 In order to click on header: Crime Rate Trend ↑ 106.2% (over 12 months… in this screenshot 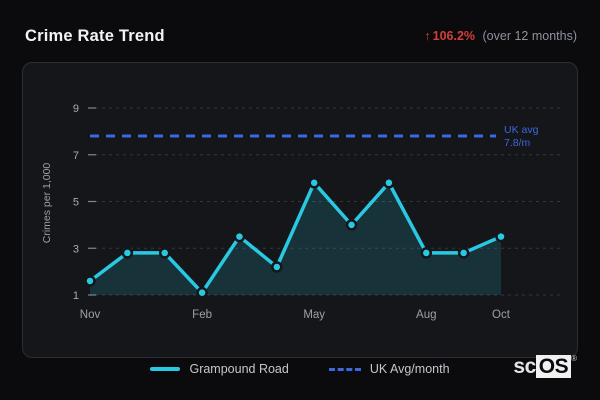, I will do `click(300, 28)`.